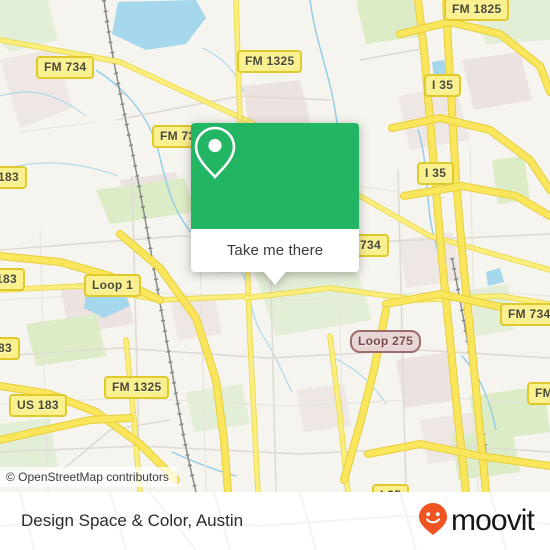 This screenshot has width=550, height=550. What do you see at coordinates (477, 10) in the screenshot?
I see `road-shield: FM 1825` at bounding box center [477, 10].